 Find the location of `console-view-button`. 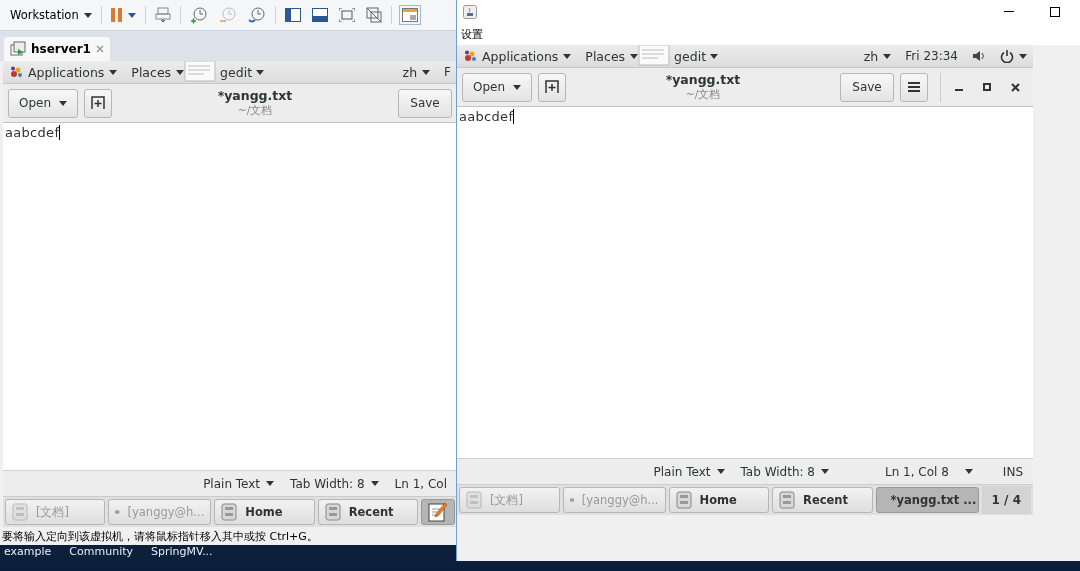

console-view-button is located at coordinates (319, 15).